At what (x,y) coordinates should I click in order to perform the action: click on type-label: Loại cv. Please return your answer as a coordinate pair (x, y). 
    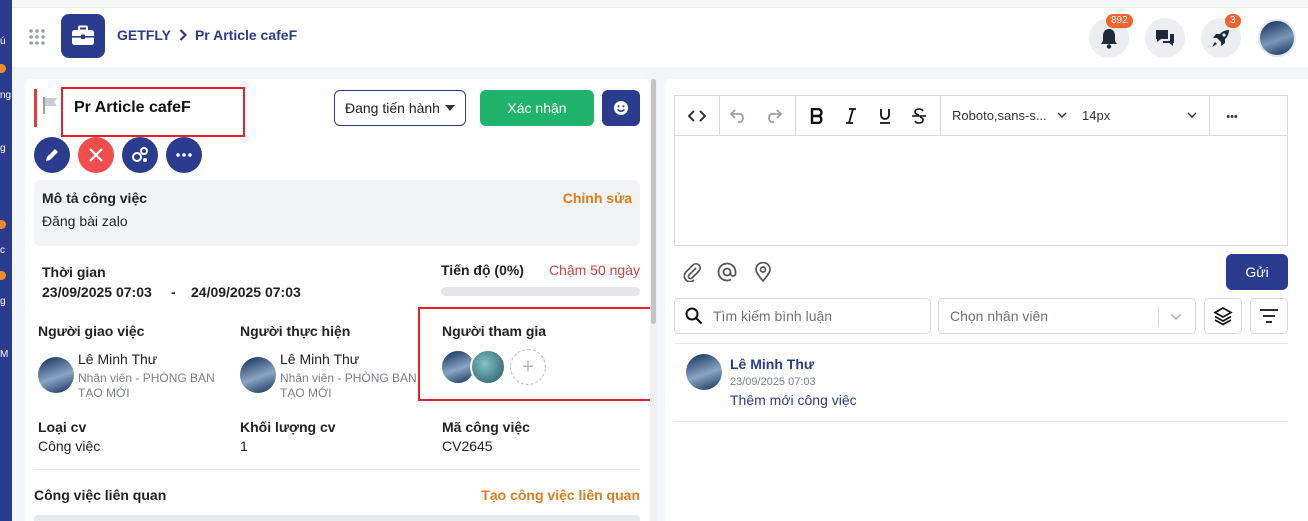
    Looking at the image, I should click on (62, 427).